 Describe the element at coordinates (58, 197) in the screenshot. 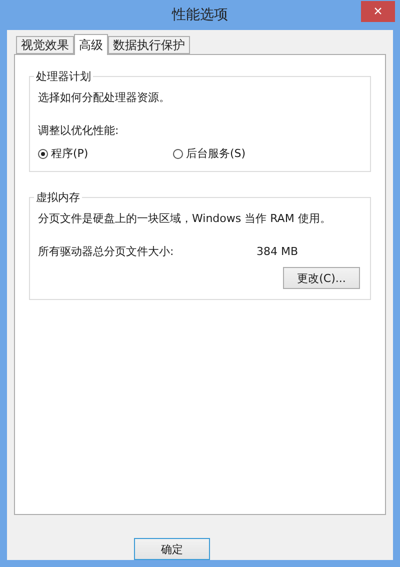

I see `group-title: 虚拟内存` at that location.